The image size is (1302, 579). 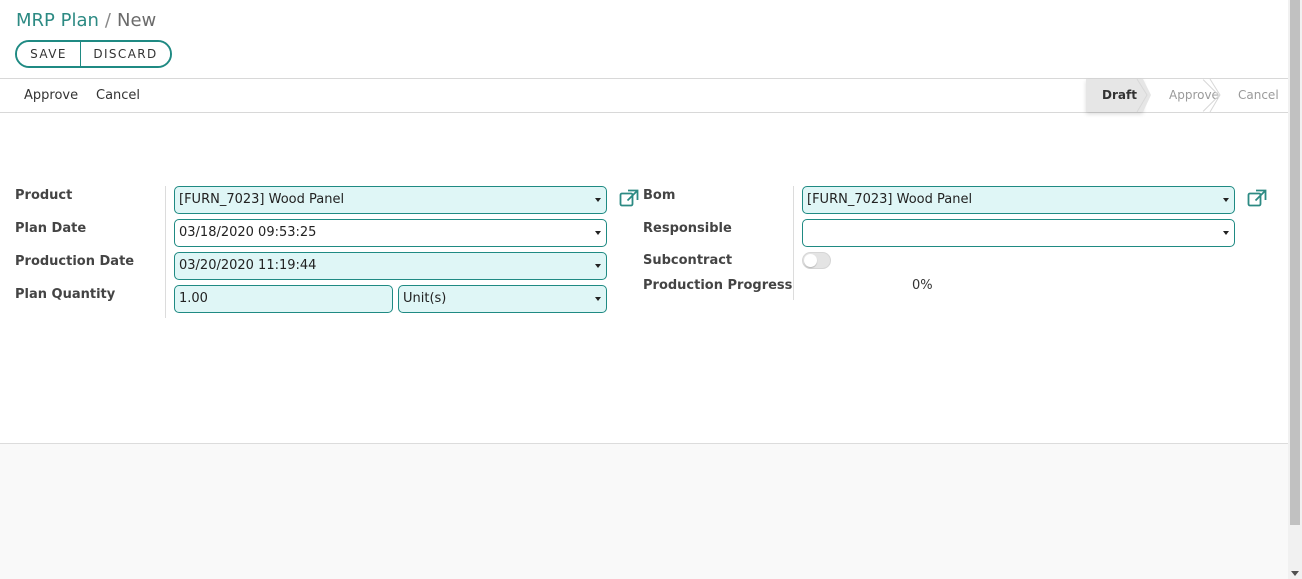 What do you see at coordinates (283, 299) in the screenshot?
I see `plan-quantity-input: 1.00` at bounding box center [283, 299].